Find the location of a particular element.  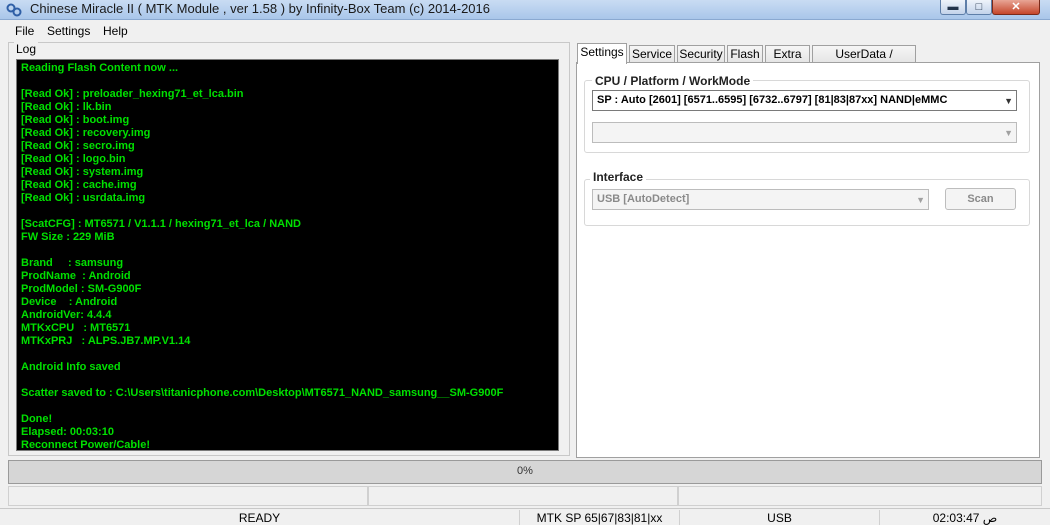

progress-bar: 0% is located at coordinates (525, 472).